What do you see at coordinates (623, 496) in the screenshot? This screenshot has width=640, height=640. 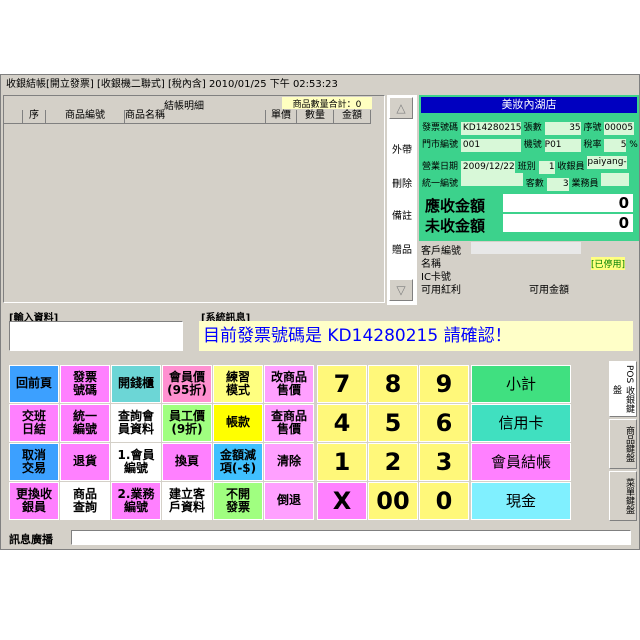 I see `tab-menu-keyboard: 菜單鍵盤` at bounding box center [623, 496].